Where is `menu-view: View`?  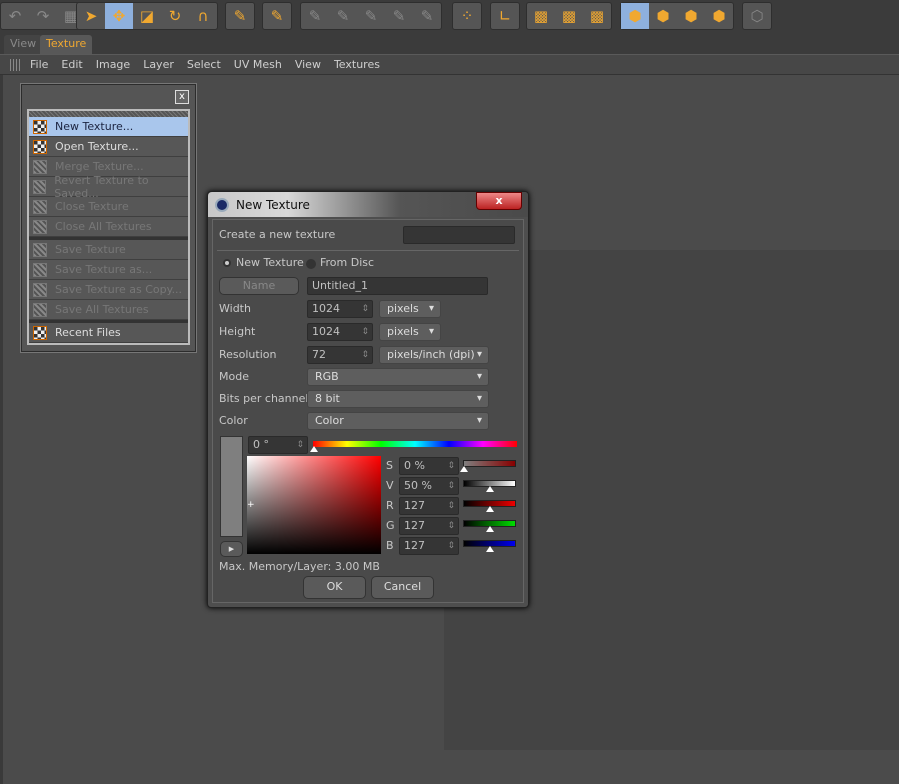
menu-view: View is located at coordinates (308, 64).